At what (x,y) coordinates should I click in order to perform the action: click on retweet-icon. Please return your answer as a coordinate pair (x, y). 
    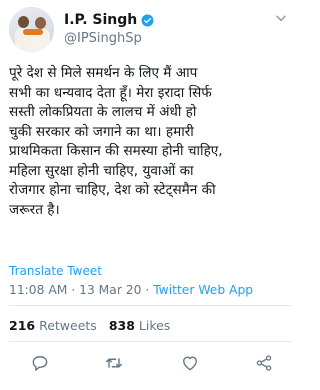
    Looking at the image, I should click on (114, 363).